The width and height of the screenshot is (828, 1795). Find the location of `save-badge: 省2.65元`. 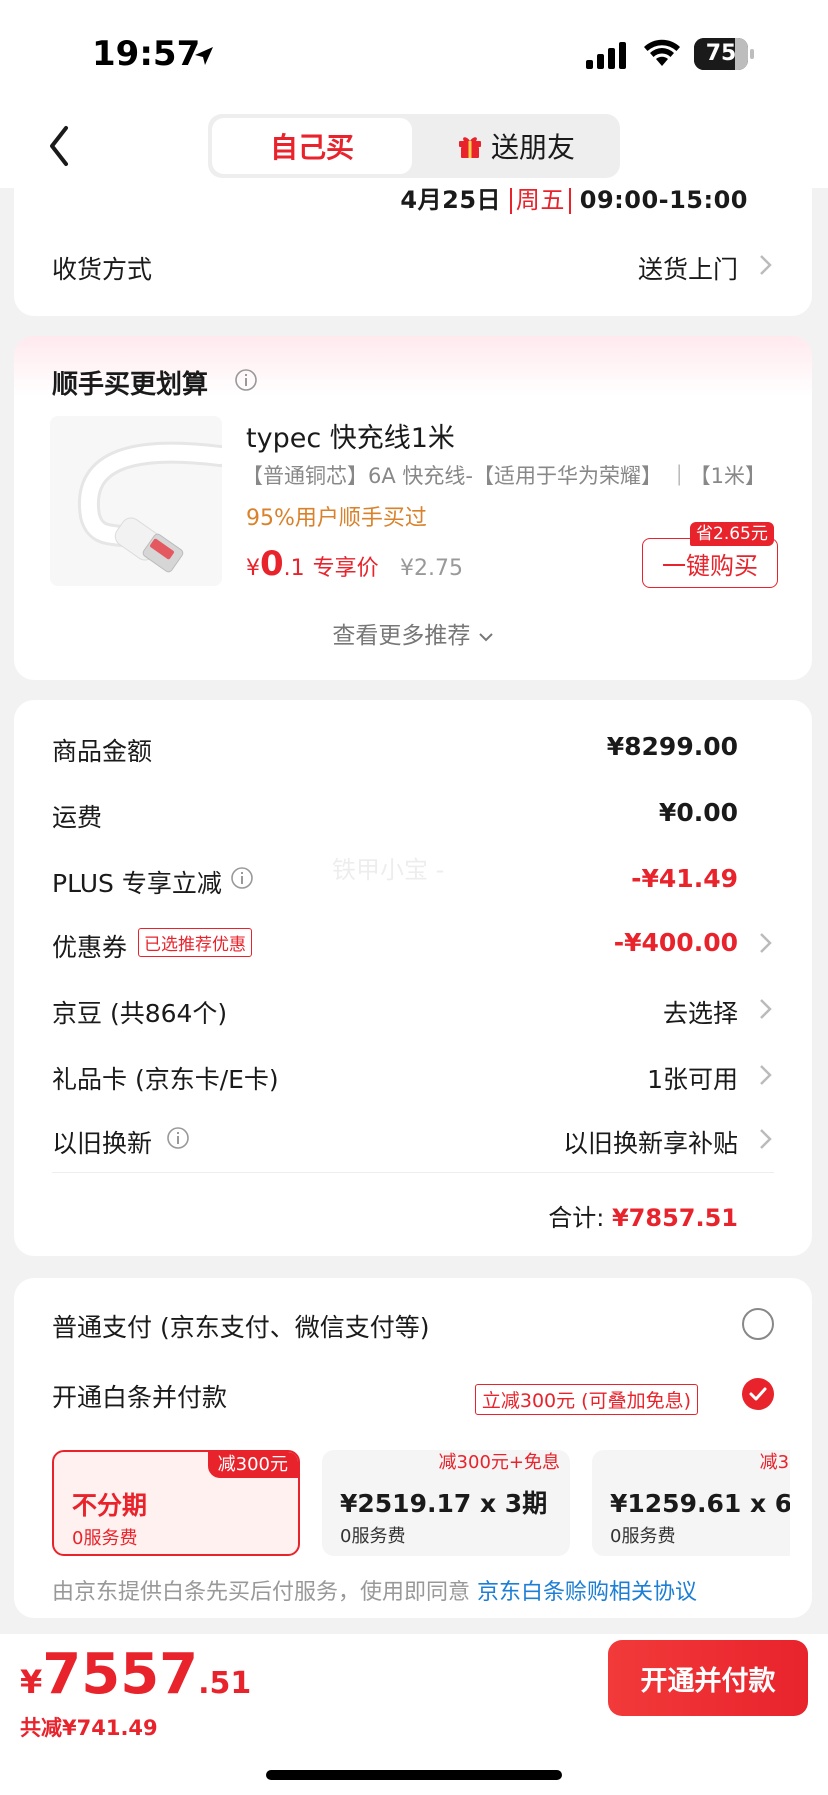

save-badge: 省2.65元 is located at coordinates (732, 534).